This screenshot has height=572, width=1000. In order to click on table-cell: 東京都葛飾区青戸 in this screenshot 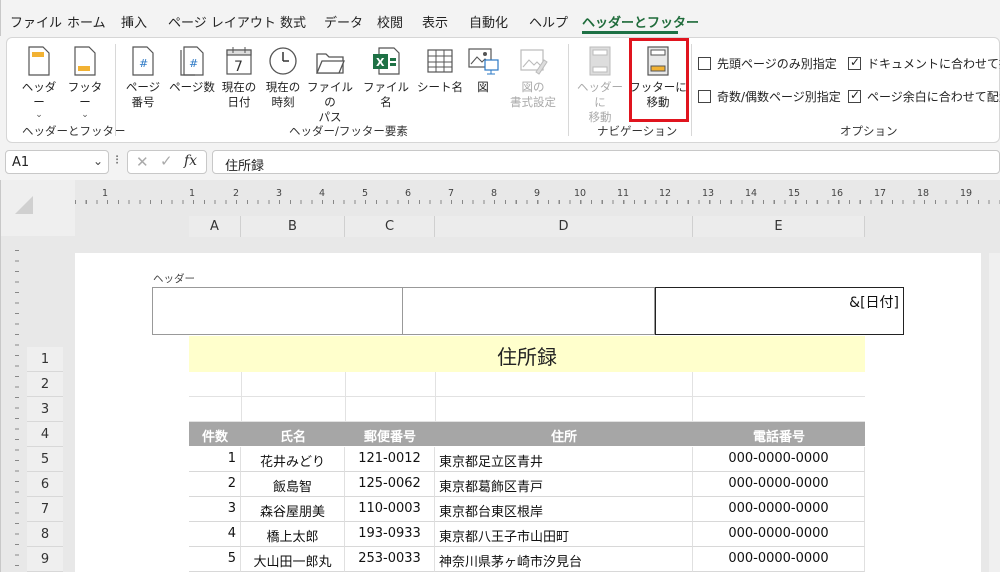, I will do `click(564, 484)`.